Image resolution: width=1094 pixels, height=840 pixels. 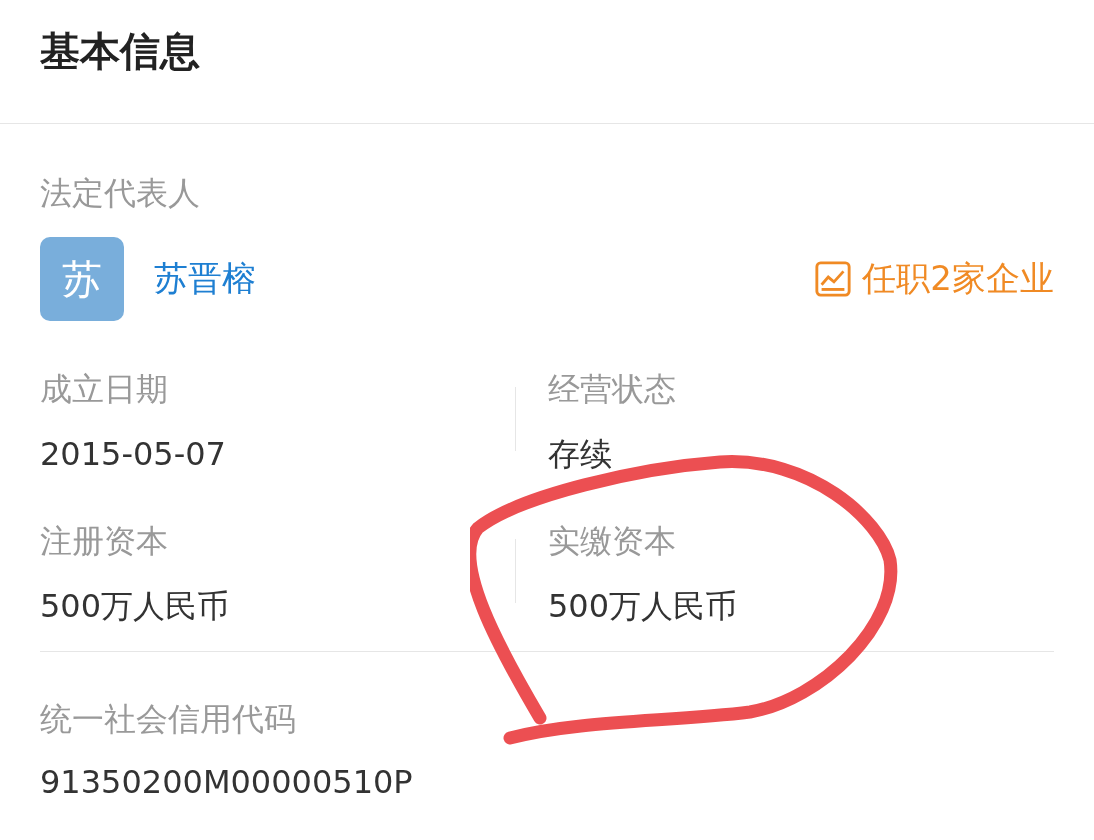 What do you see at coordinates (612, 389) in the screenshot?
I see `field-label: 经营状态` at bounding box center [612, 389].